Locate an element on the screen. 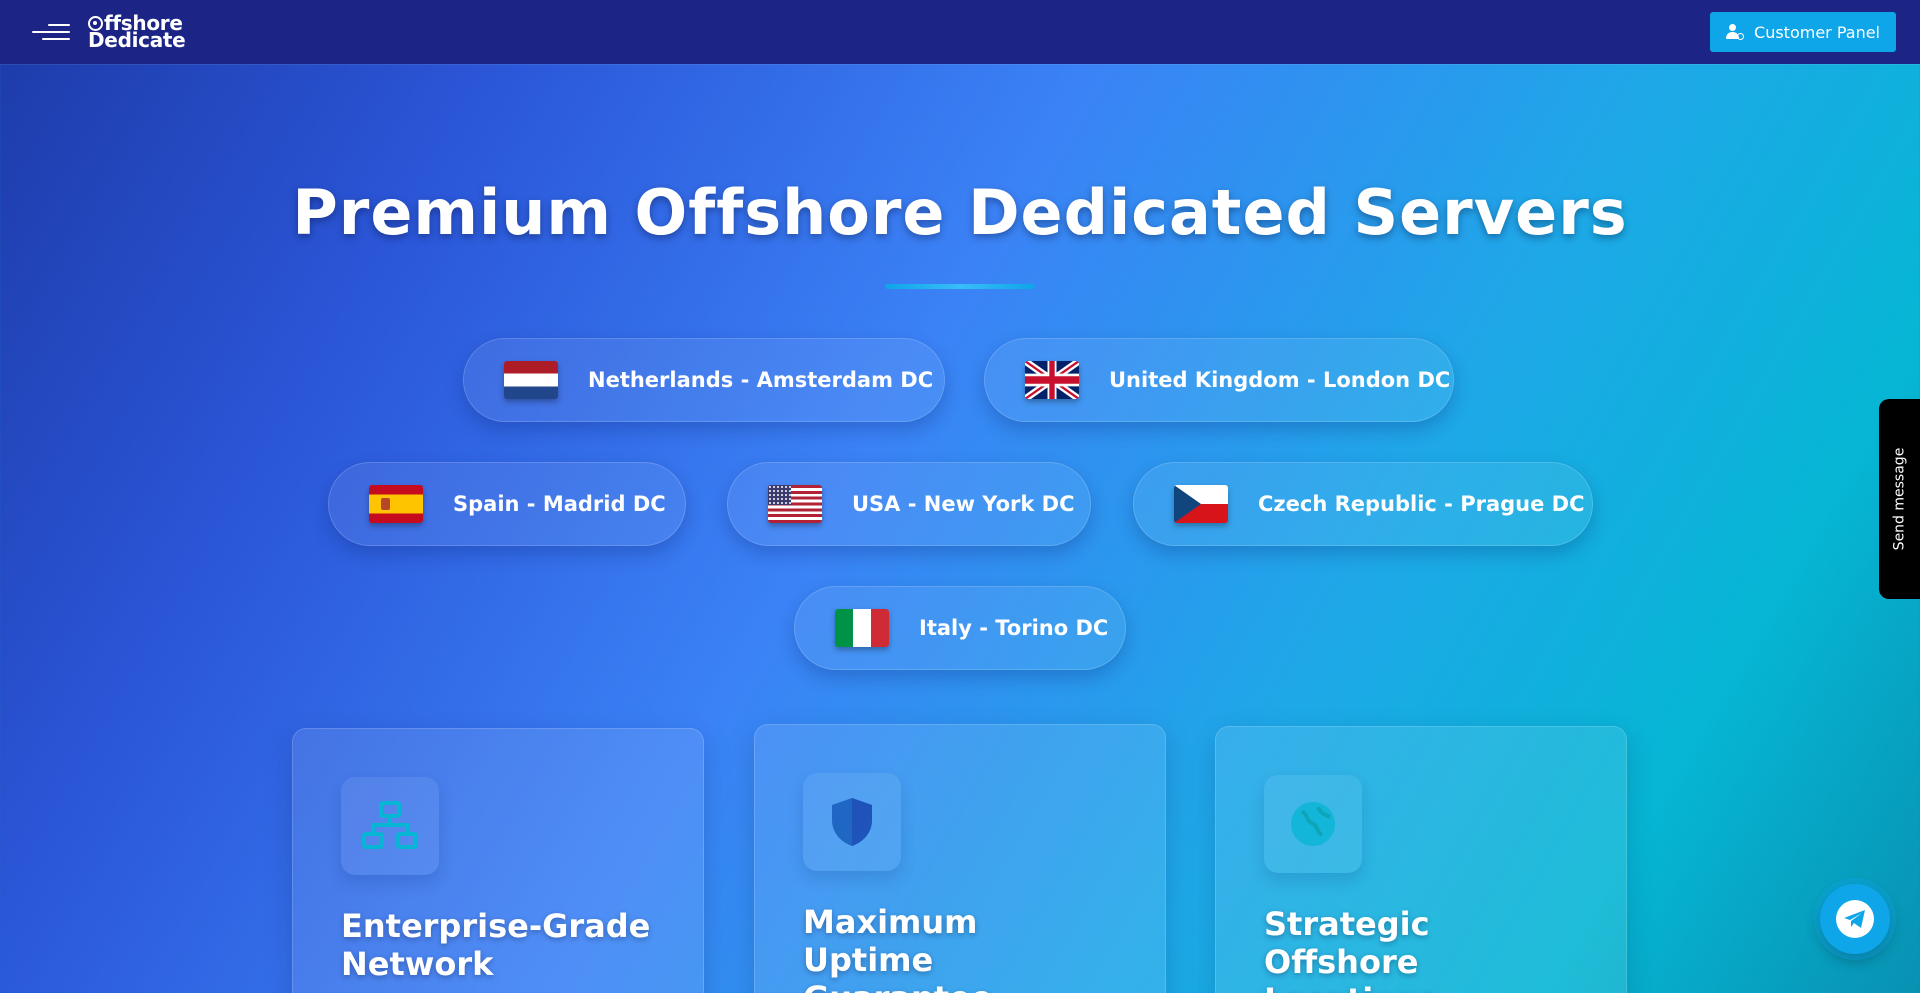 Image resolution: width=1920 pixels, height=993 pixels. telegram-icon is located at coordinates (1855, 919).